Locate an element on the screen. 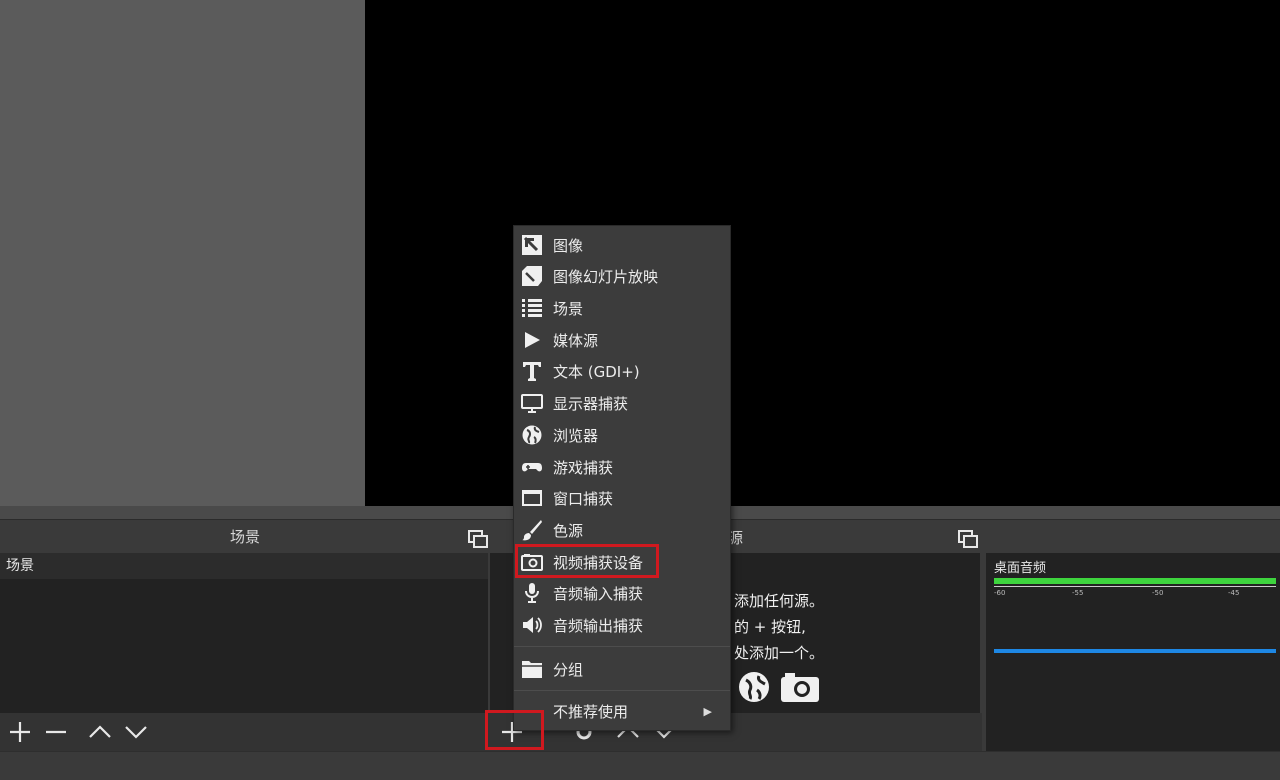  menu-item-window-capture: 窗口捕获 is located at coordinates (622, 498).